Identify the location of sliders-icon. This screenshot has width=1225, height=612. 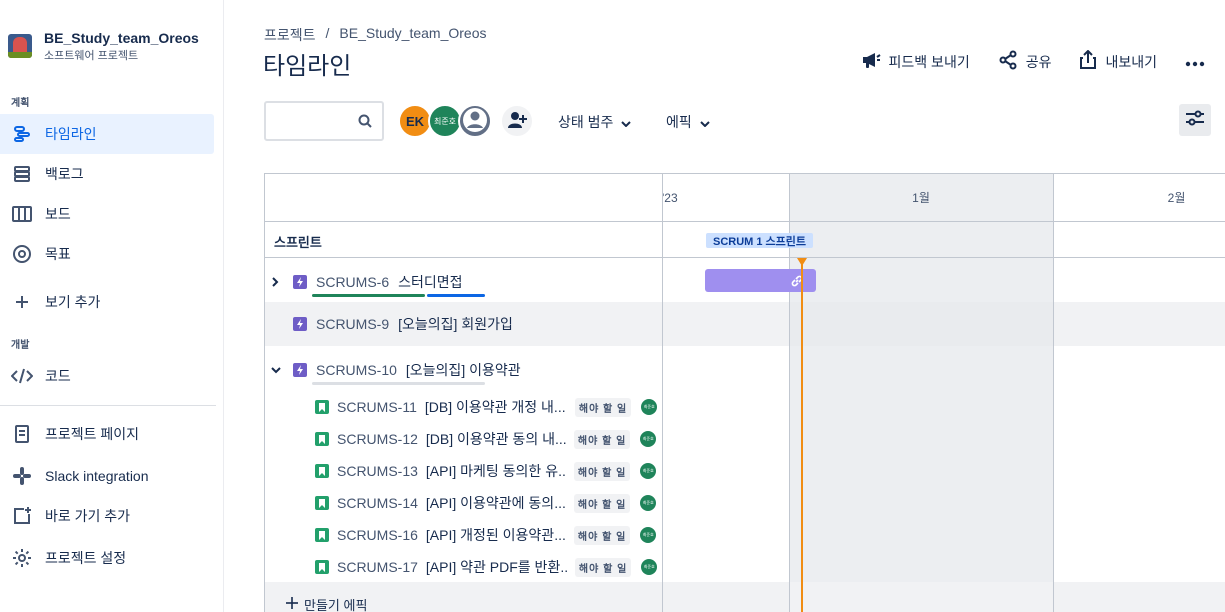
(1195, 120).